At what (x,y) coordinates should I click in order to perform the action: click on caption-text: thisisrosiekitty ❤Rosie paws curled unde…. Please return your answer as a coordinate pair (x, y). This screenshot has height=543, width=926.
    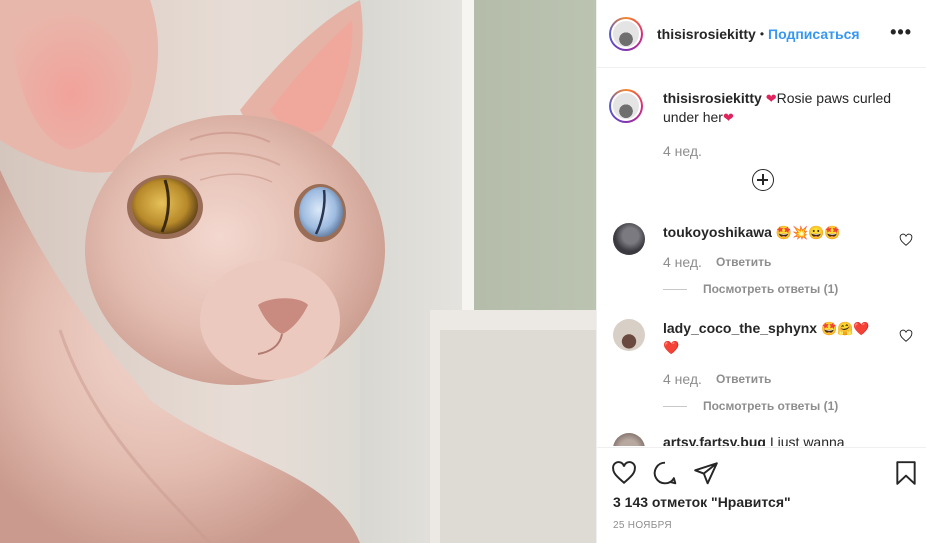
    Looking at the image, I should click on (783, 108).